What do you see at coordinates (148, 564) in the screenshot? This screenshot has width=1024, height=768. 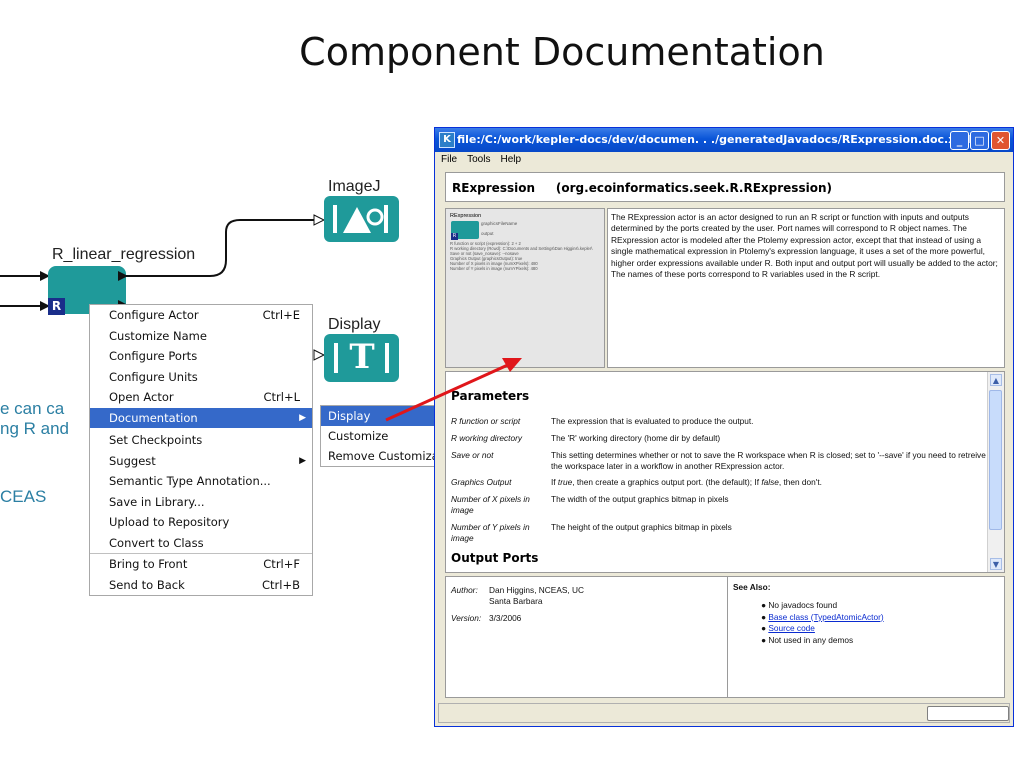 I see `menu-item-label: Bring to Front` at bounding box center [148, 564].